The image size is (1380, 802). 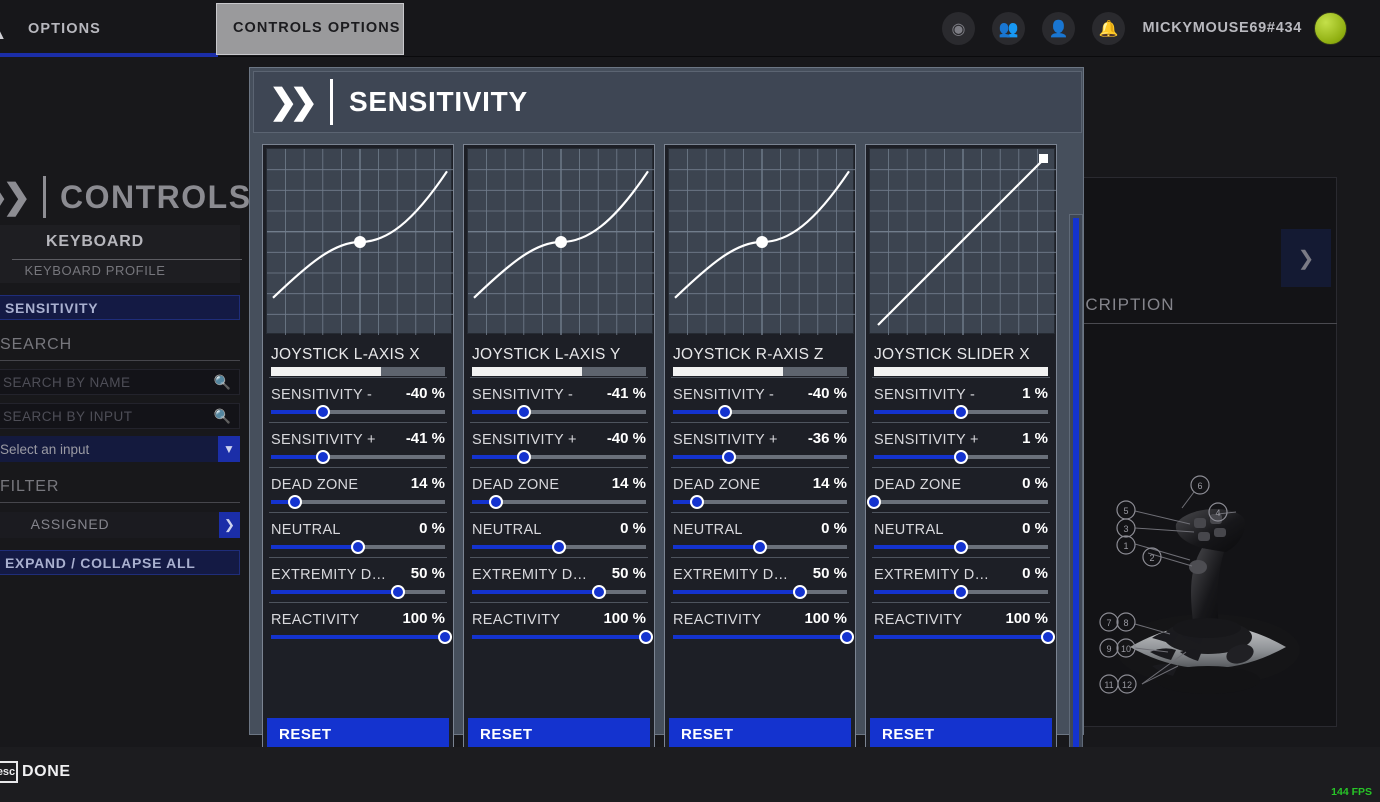 I want to click on axis-input-meter, so click(x=961, y=371).